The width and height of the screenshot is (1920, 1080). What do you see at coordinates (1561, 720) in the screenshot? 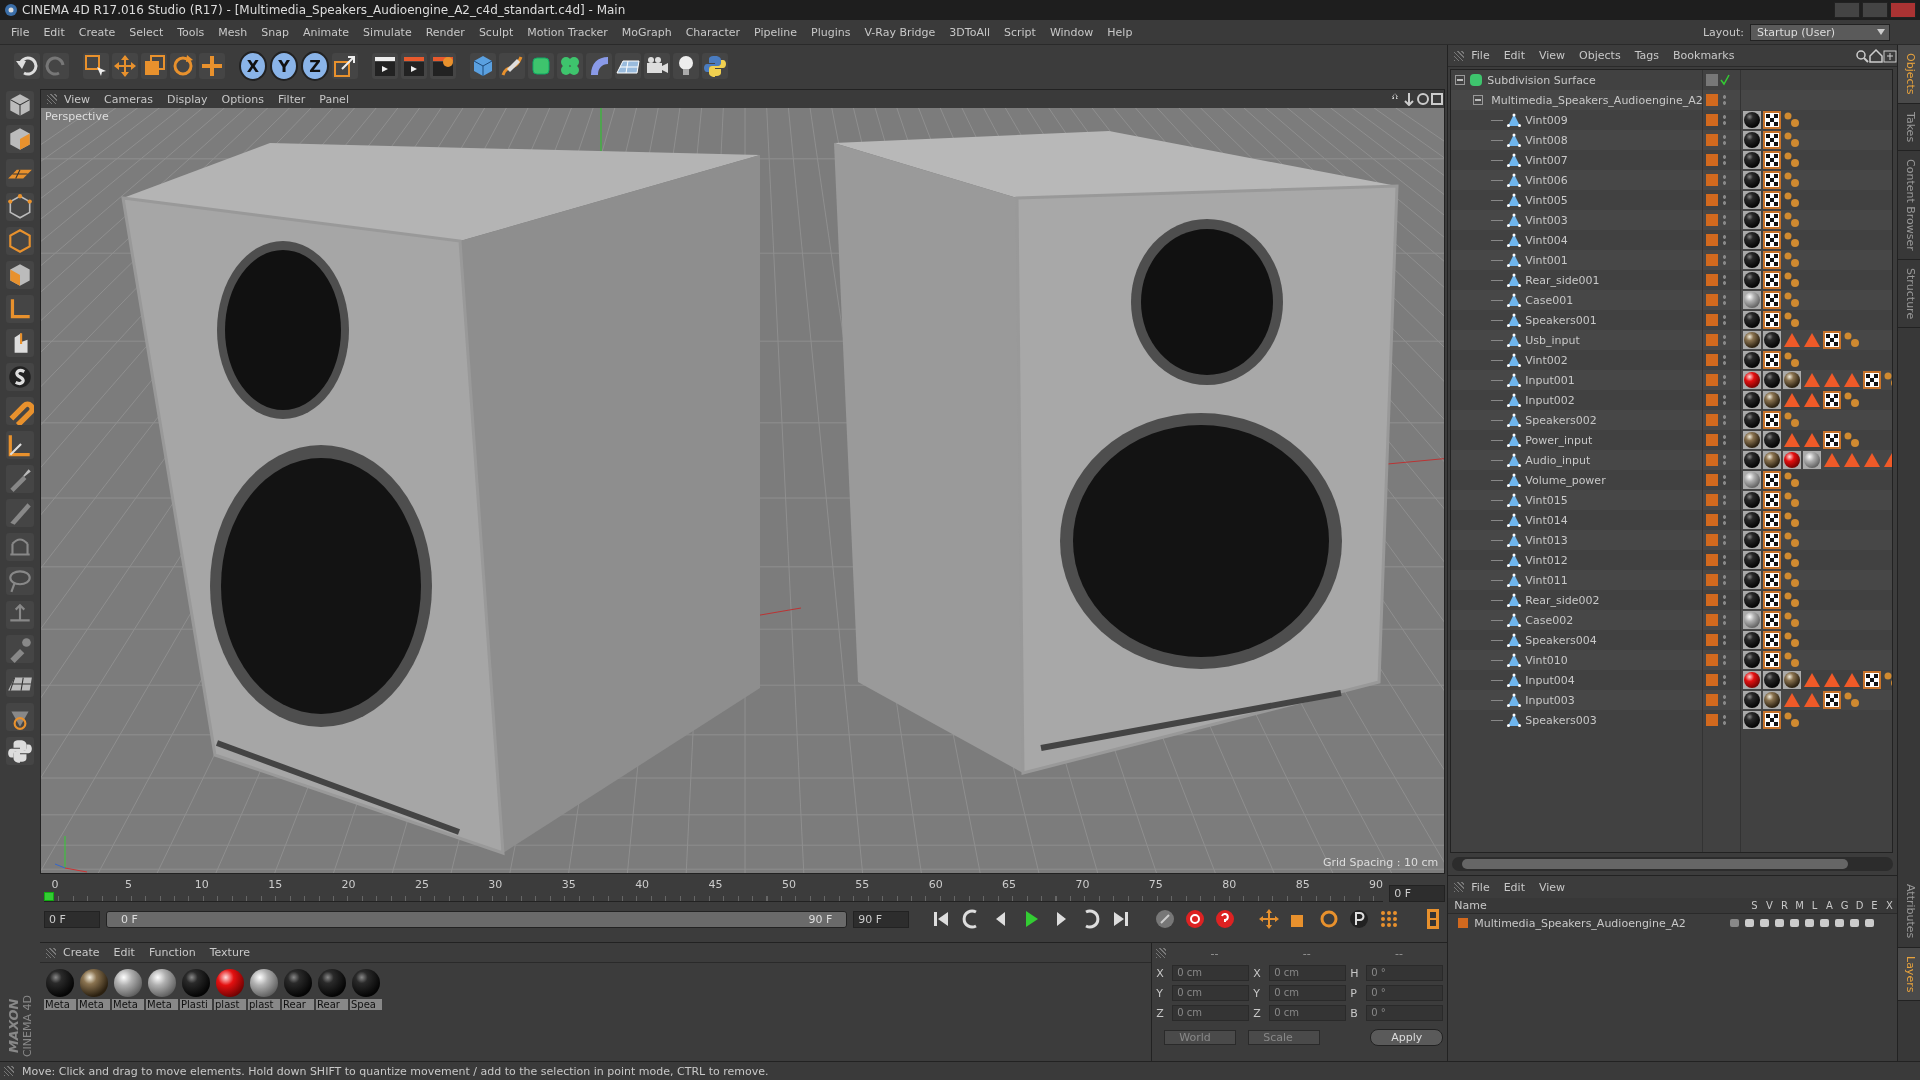
I see `object-name: Speakers003` at bounding box center [1561, 720].